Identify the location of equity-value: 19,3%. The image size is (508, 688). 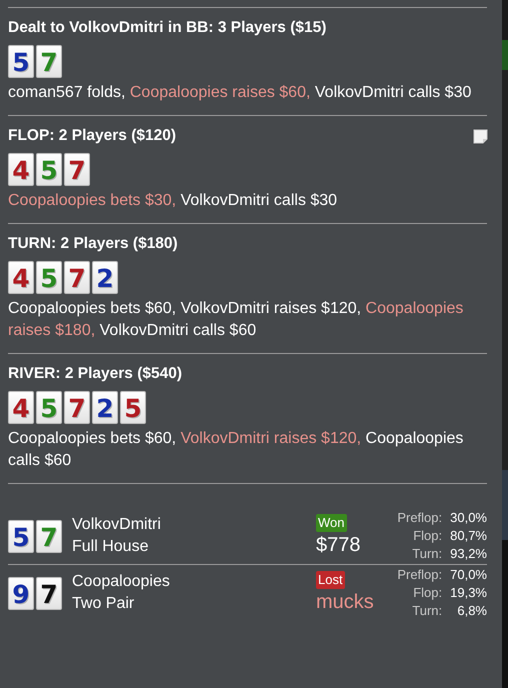
(468, 593).